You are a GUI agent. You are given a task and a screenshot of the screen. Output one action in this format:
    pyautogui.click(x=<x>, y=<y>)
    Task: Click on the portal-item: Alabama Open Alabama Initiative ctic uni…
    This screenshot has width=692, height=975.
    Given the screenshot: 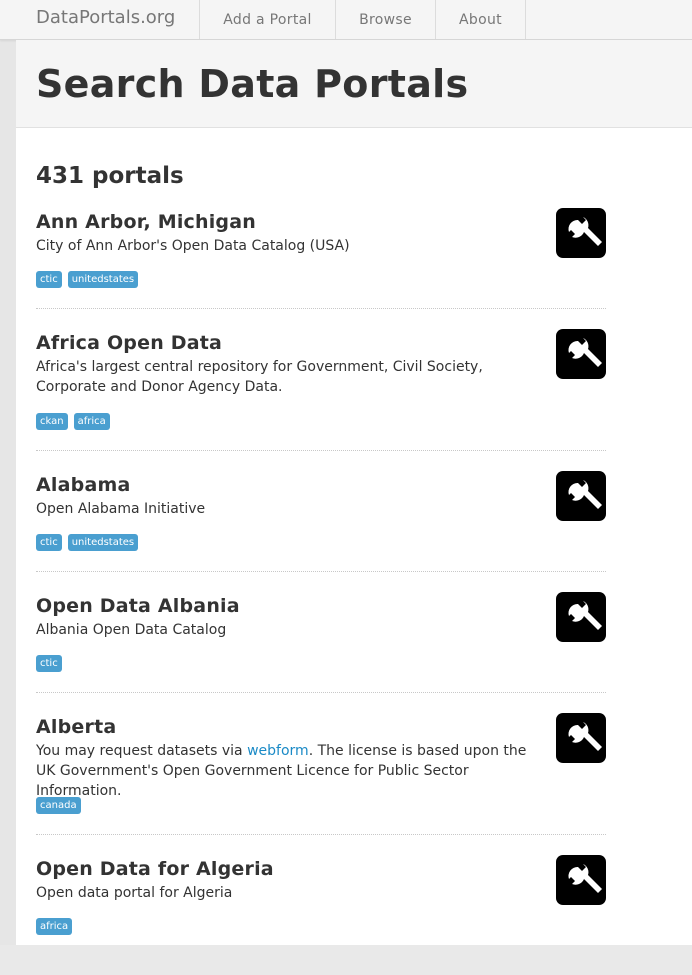 What is the action you would take?
    pyautogui.click(x=321, y=521)
    